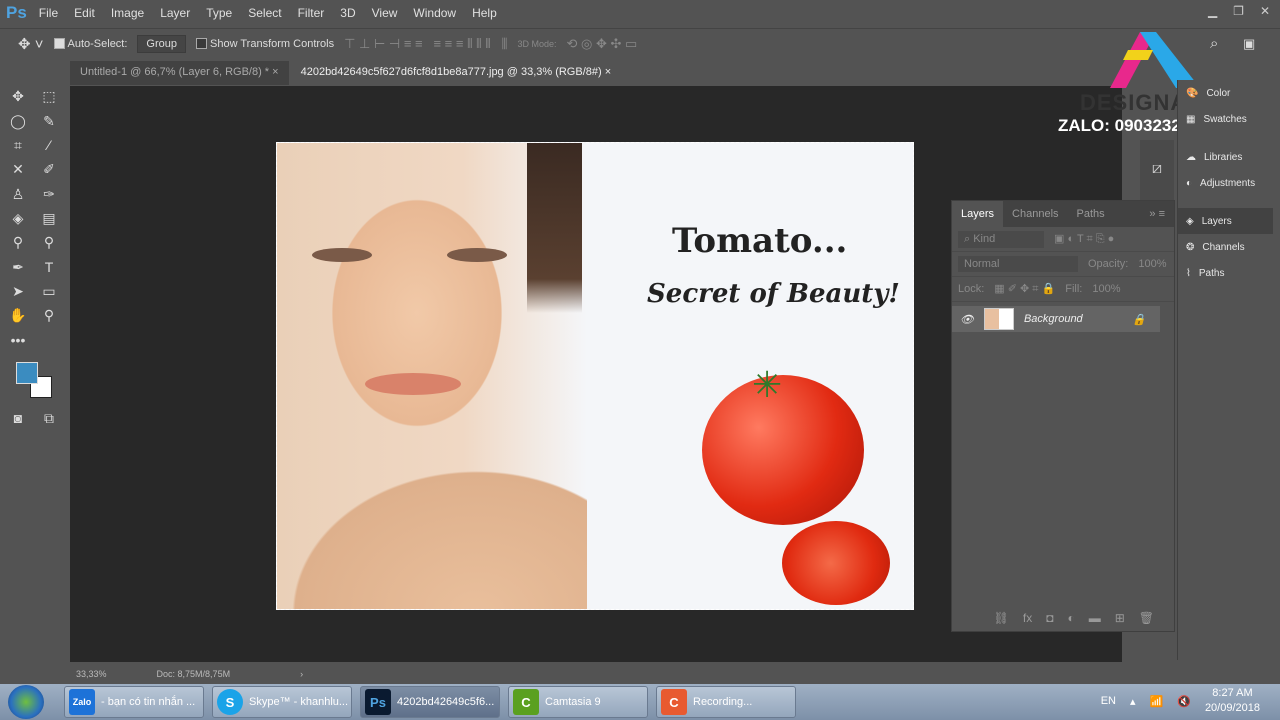 The width and height of the screenshot is (1280, 720). What do you see at coordinates (27, 373) in the screenshot?
I see `foreground-color-swatch` at bounding box center [27, 373].